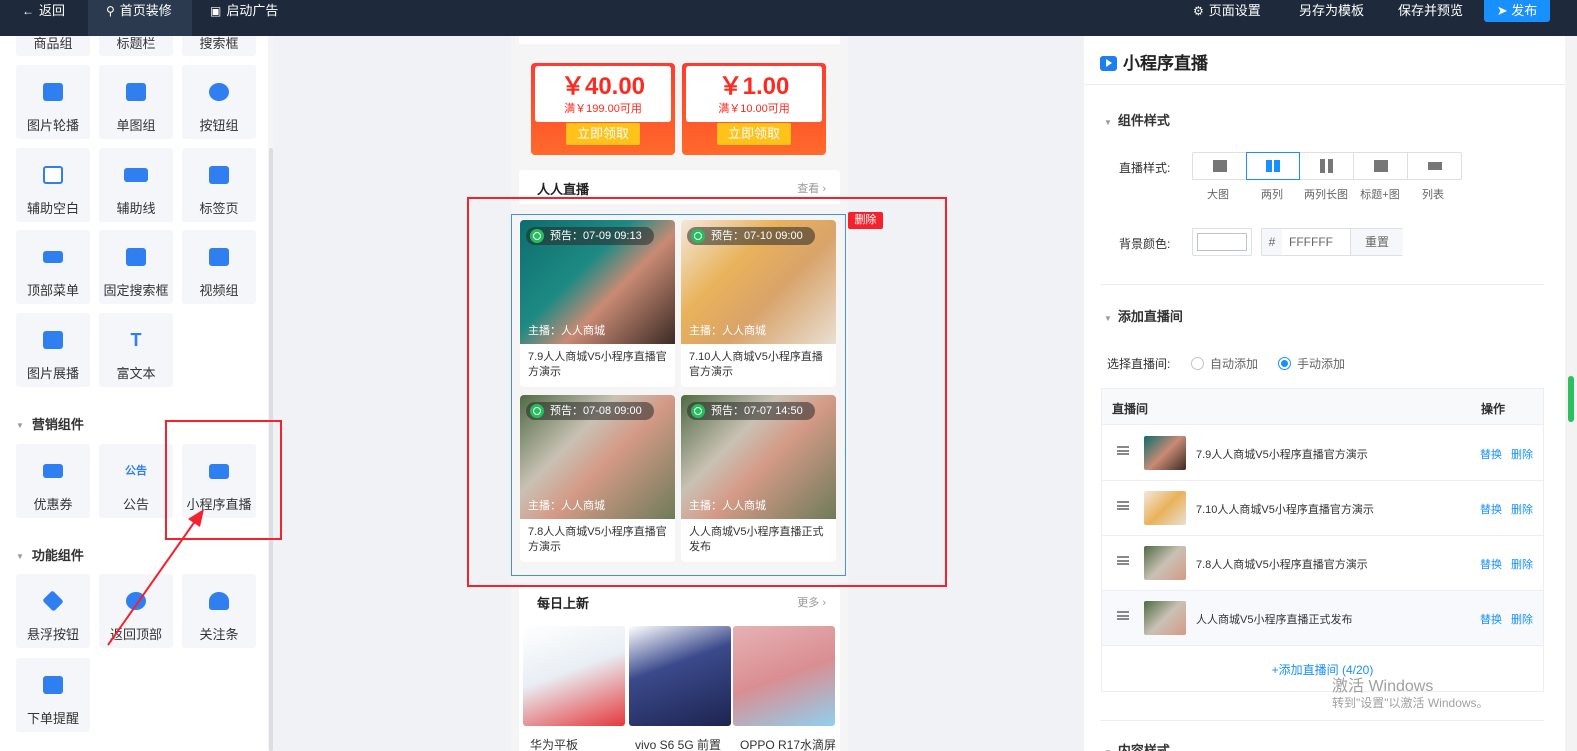  Describe the element at coordinates (811, 602) in the screenshot. I see `daily-section-more: 更多 ›` at that location.